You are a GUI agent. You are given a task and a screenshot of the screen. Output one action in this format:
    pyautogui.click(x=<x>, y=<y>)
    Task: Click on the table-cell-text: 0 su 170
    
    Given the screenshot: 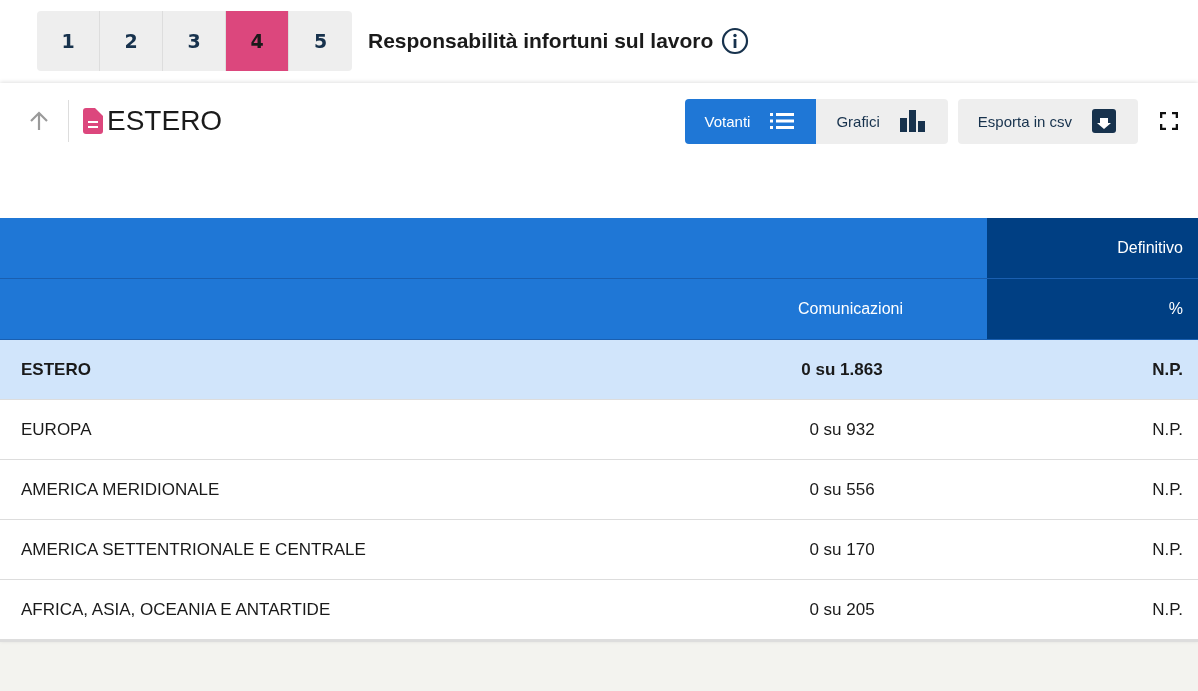 What is the action you would take?
    pyautogui.click(x=842, y=549)
    